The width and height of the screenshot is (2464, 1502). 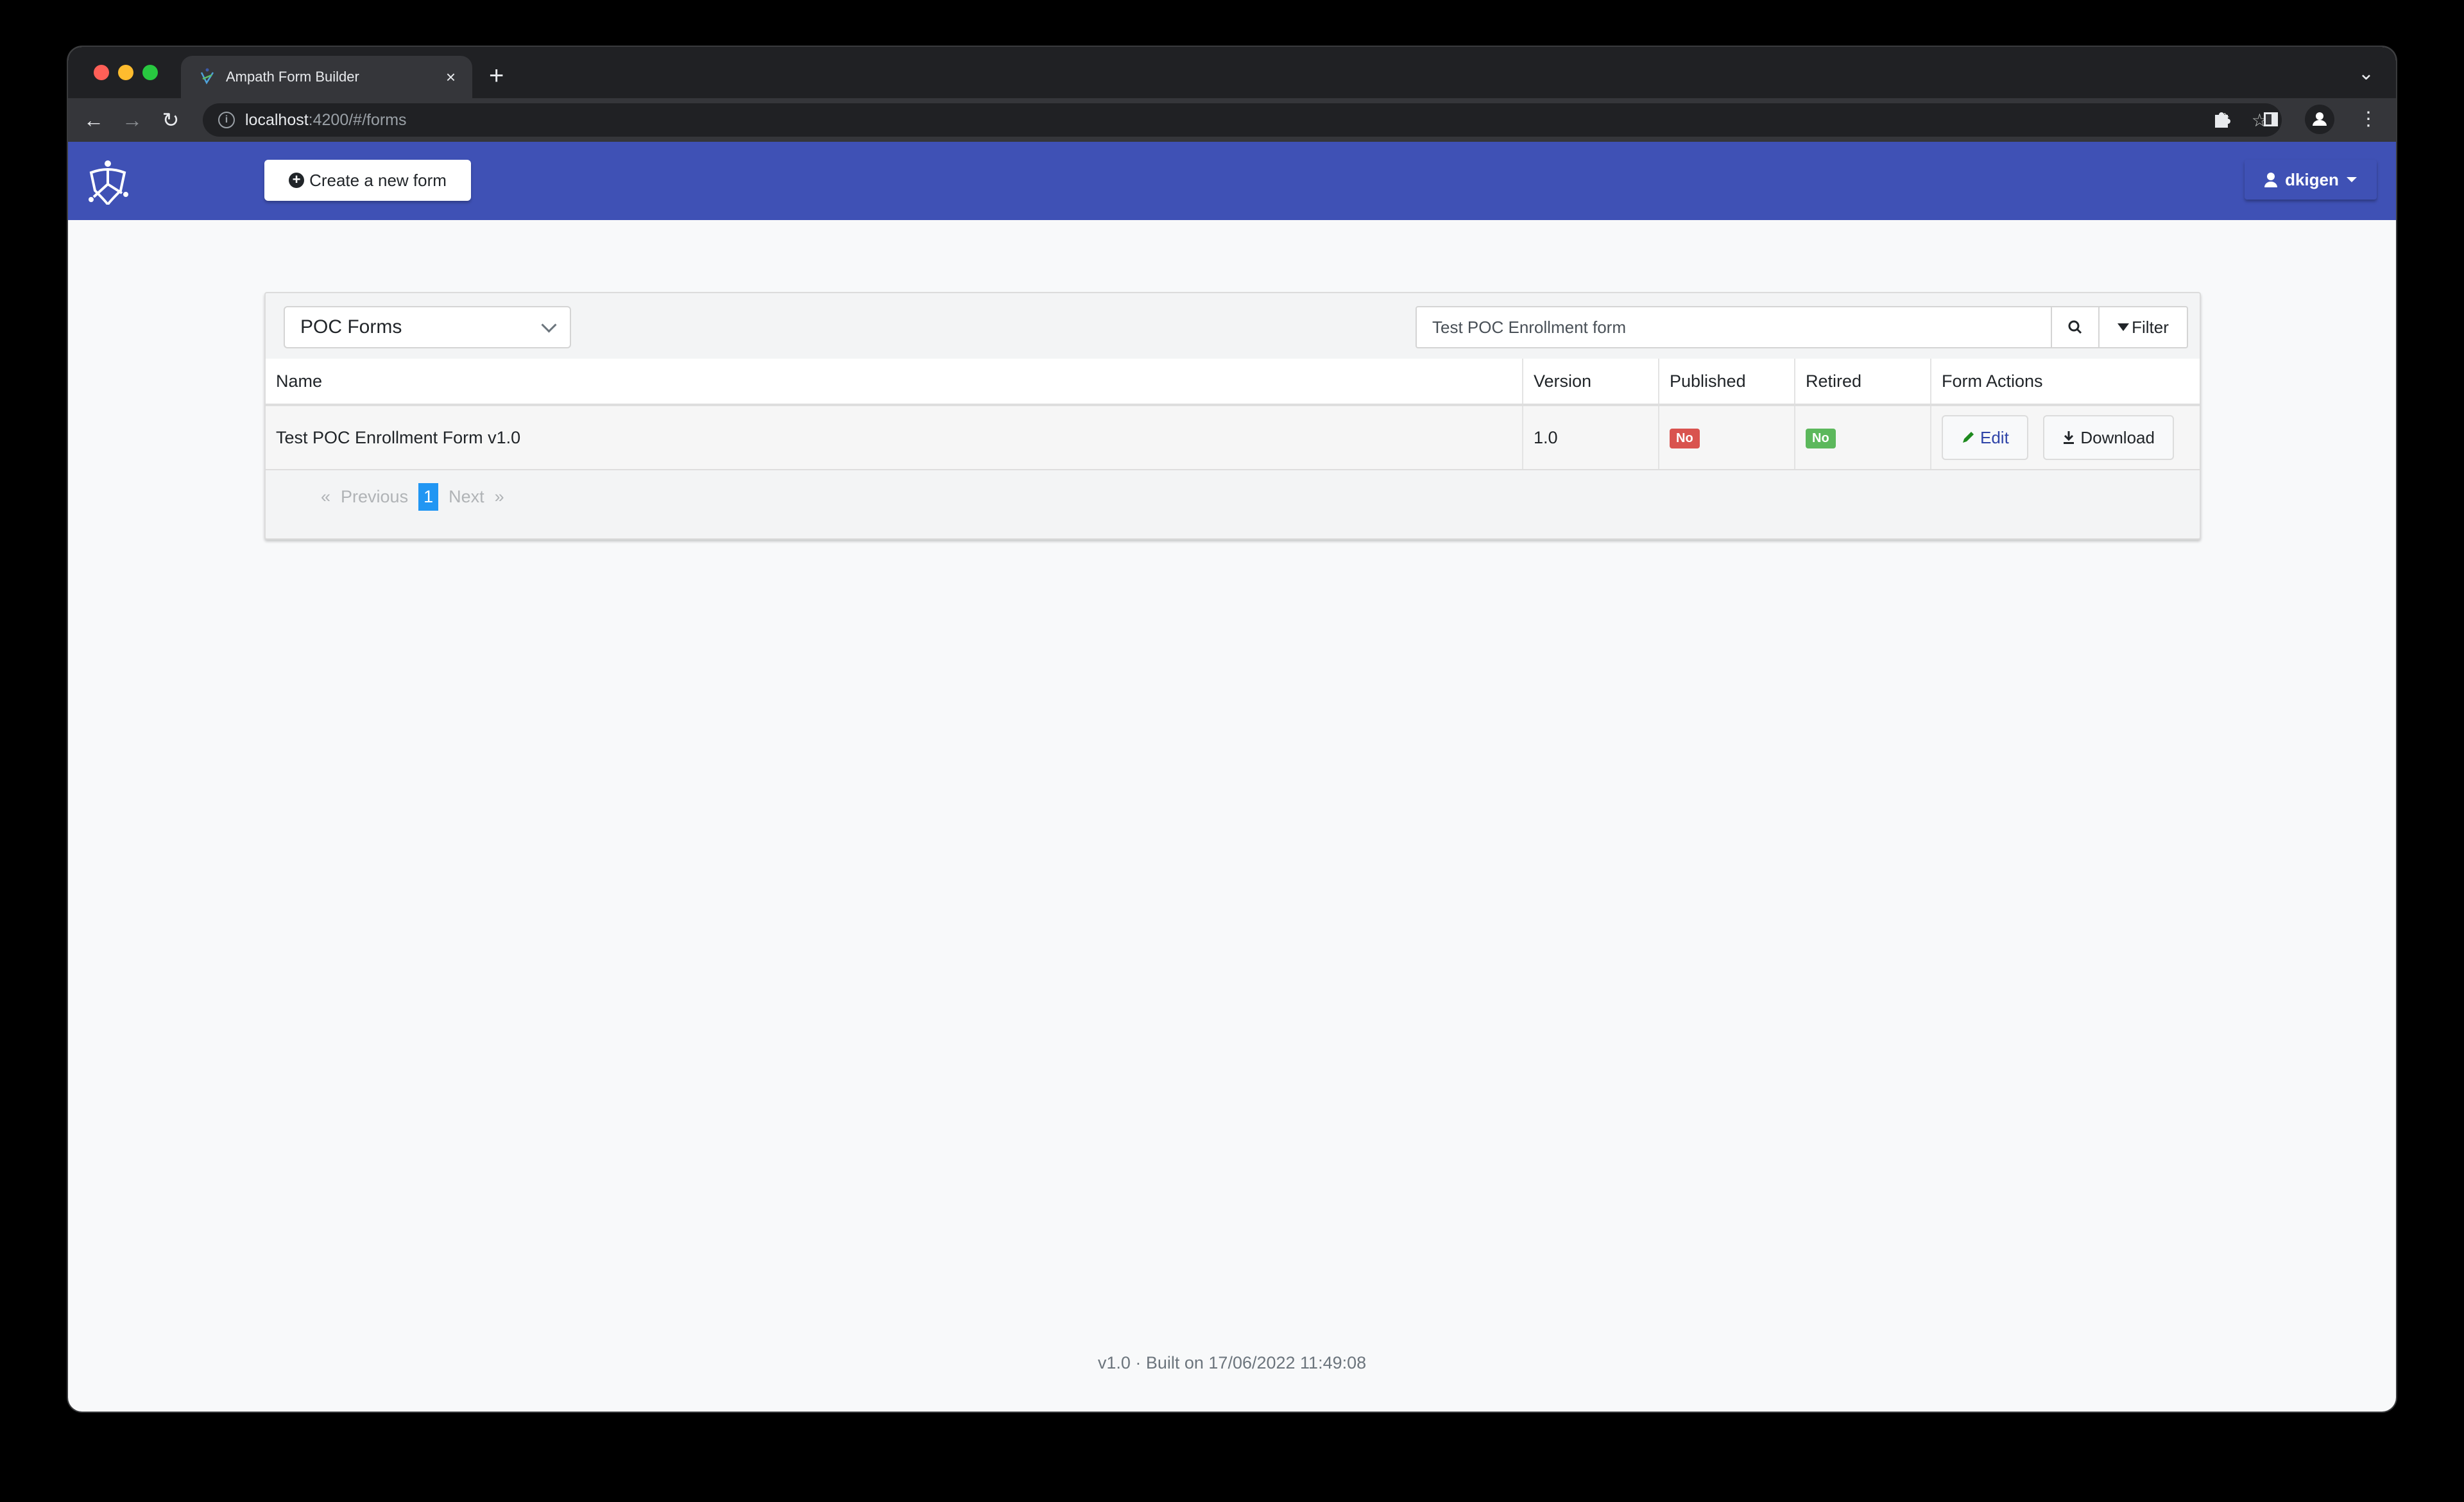 What do you see at coordinates (94, 120) in the screenshot?
I see `back-arrow-icon: ←` at bounding box center [94, 120].